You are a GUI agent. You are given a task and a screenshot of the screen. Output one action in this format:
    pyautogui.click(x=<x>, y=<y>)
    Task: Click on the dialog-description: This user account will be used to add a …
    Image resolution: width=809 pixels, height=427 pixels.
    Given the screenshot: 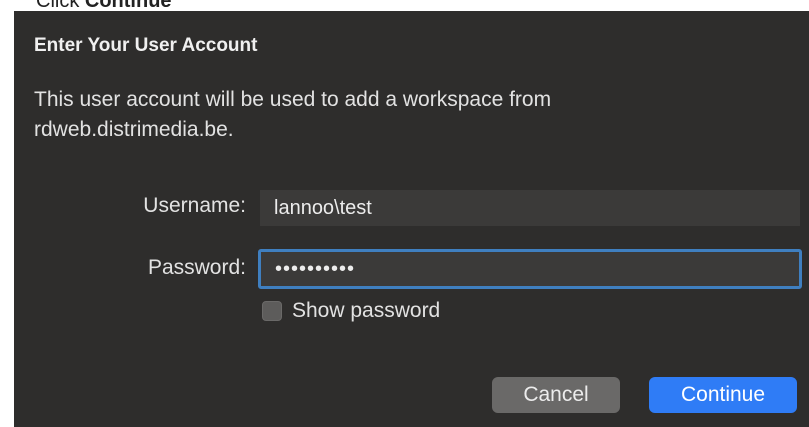 What is the action you would take?
    pyautogui.click(x=293, y=114)
    